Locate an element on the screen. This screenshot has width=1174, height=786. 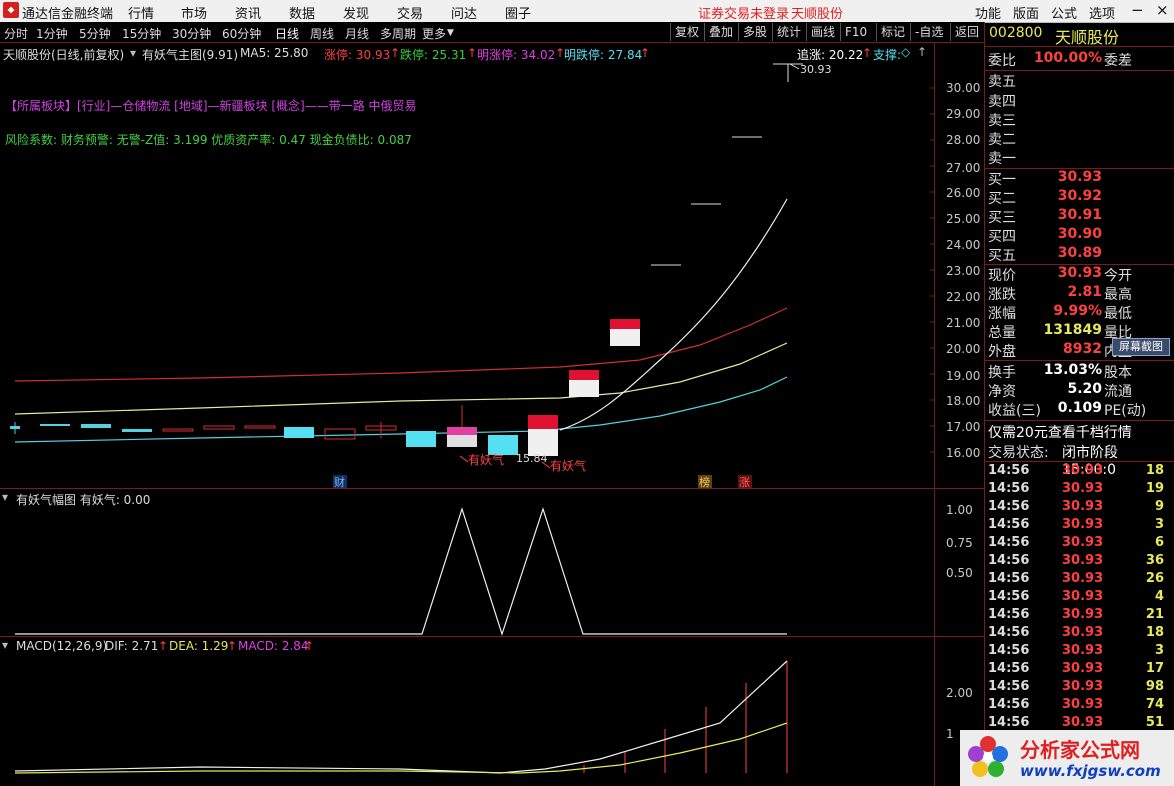
period-weekly: 周线 is located at coordinates (322, 33).